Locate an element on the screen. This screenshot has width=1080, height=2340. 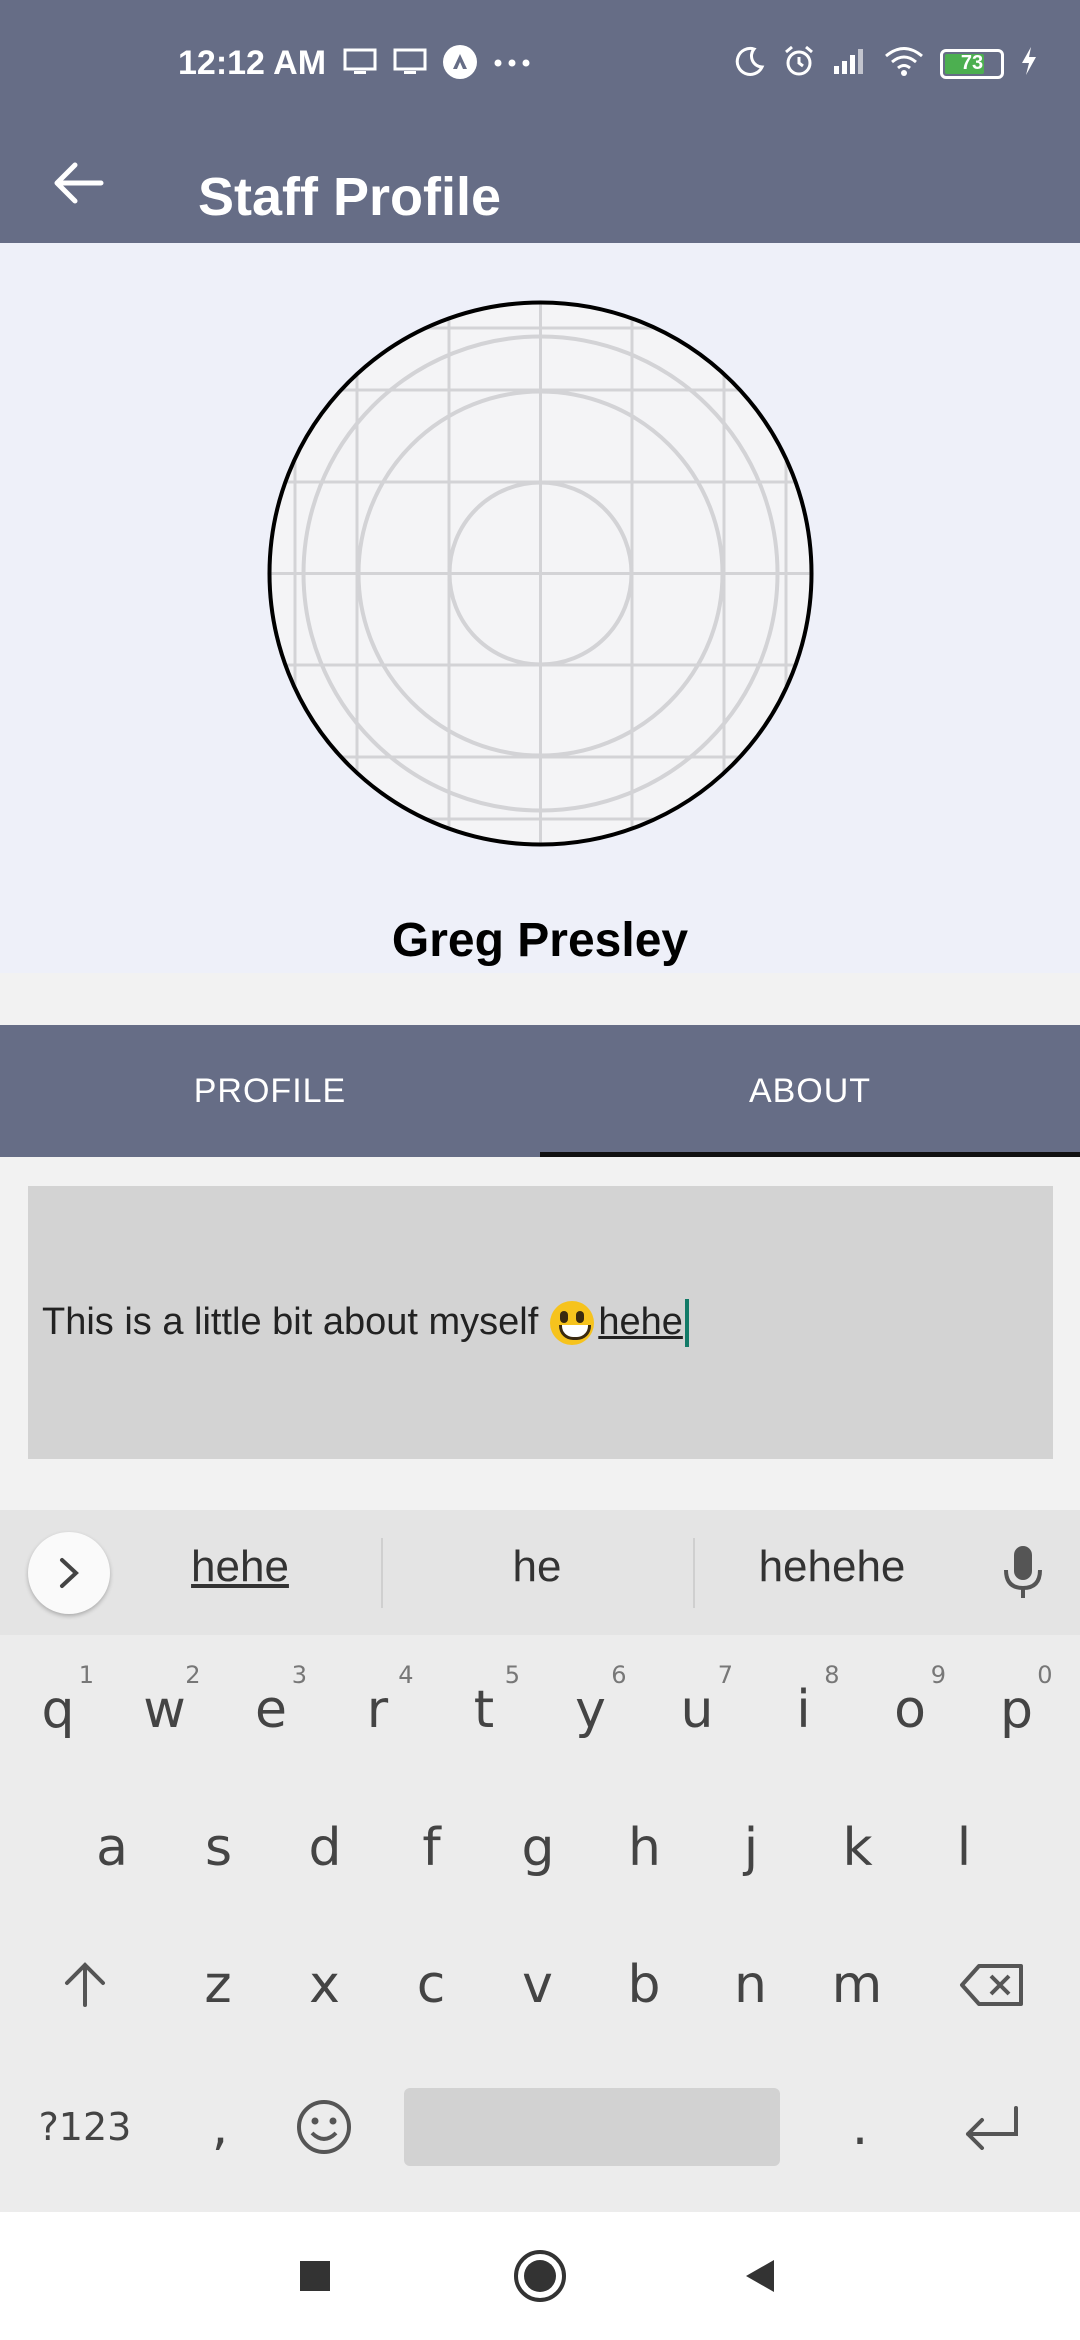
smiley-icon is located at coordinates (324, 2127).